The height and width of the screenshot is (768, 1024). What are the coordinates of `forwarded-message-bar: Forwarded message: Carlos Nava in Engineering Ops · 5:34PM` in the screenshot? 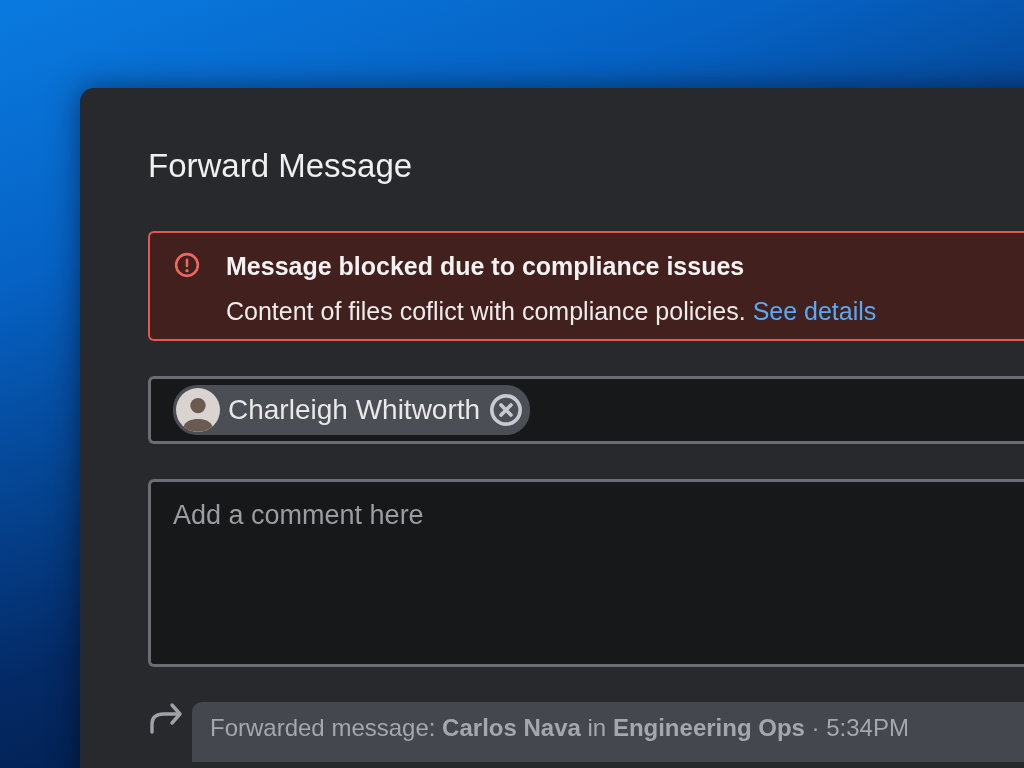 It's located at (608, 732).